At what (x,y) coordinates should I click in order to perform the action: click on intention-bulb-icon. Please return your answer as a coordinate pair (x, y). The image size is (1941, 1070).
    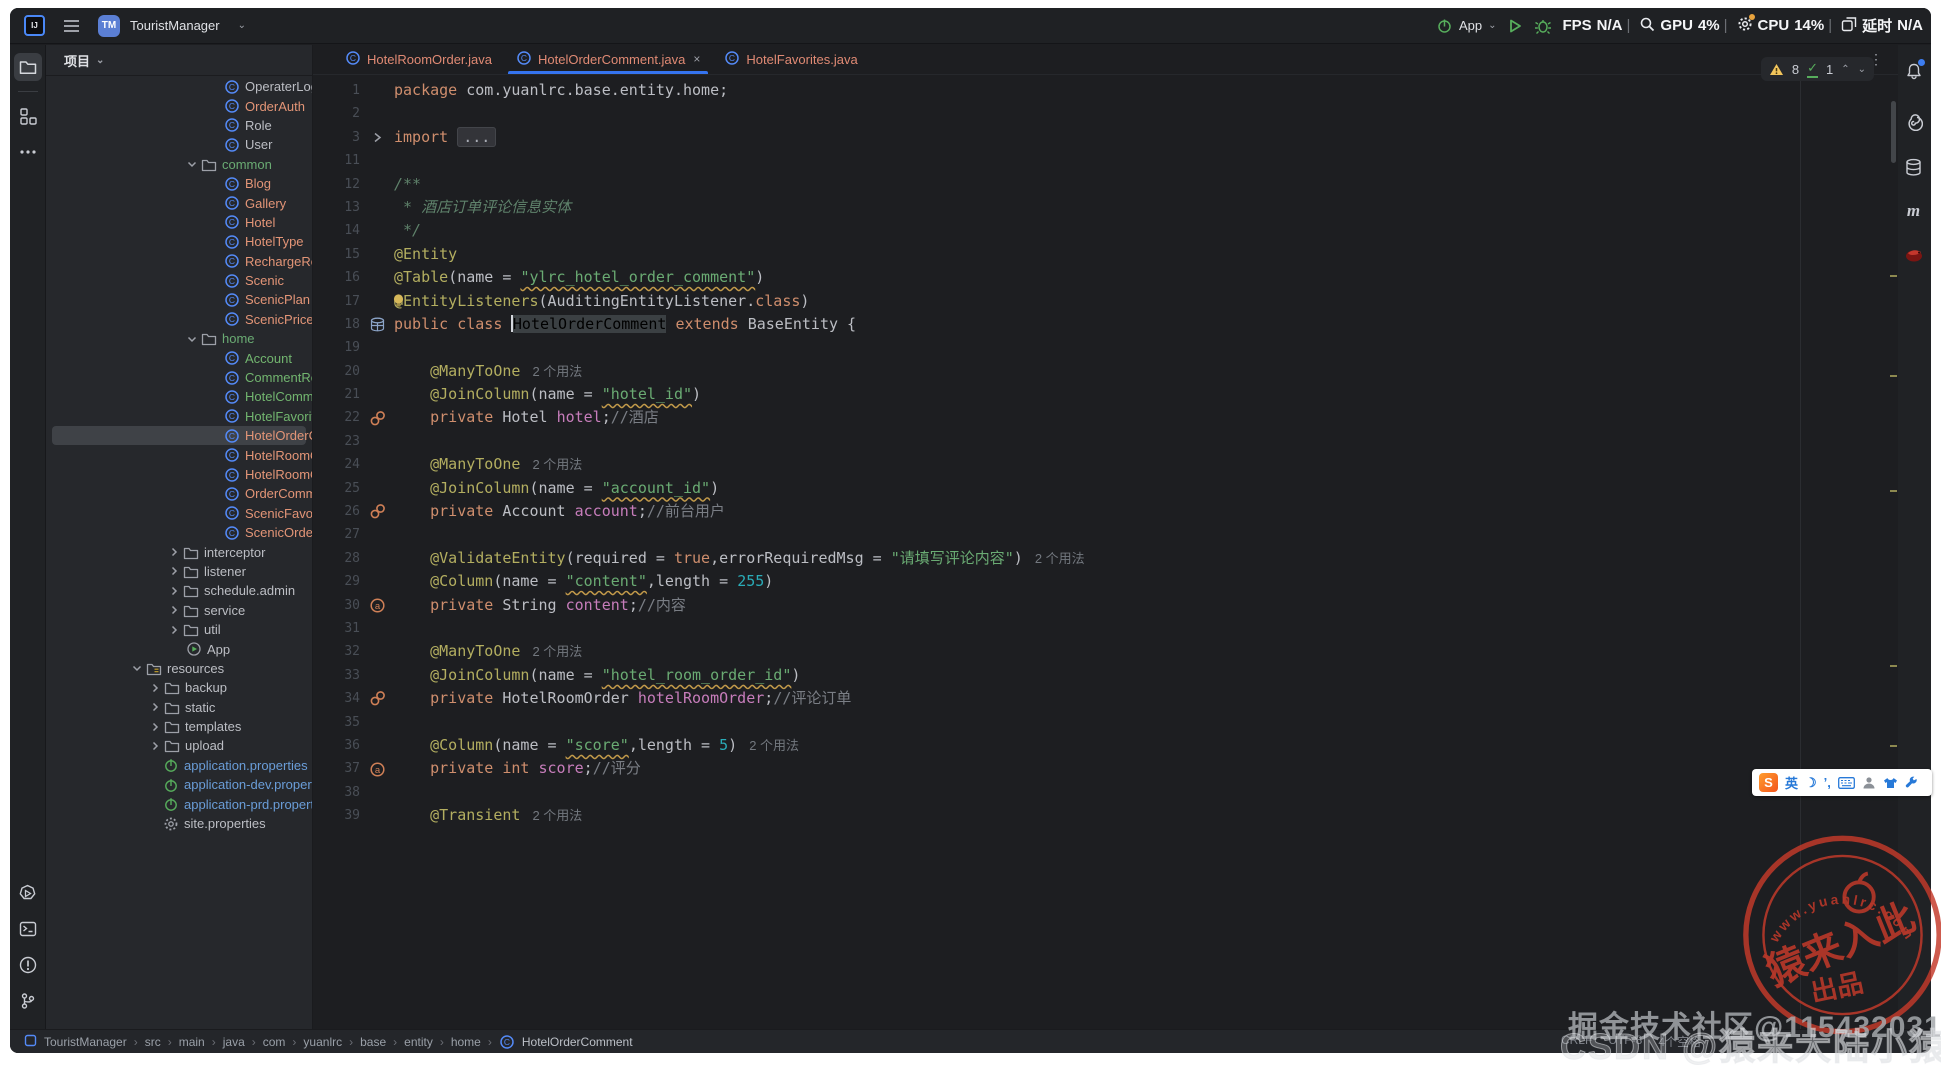
    Looking at the image, I should click on (398, 304).